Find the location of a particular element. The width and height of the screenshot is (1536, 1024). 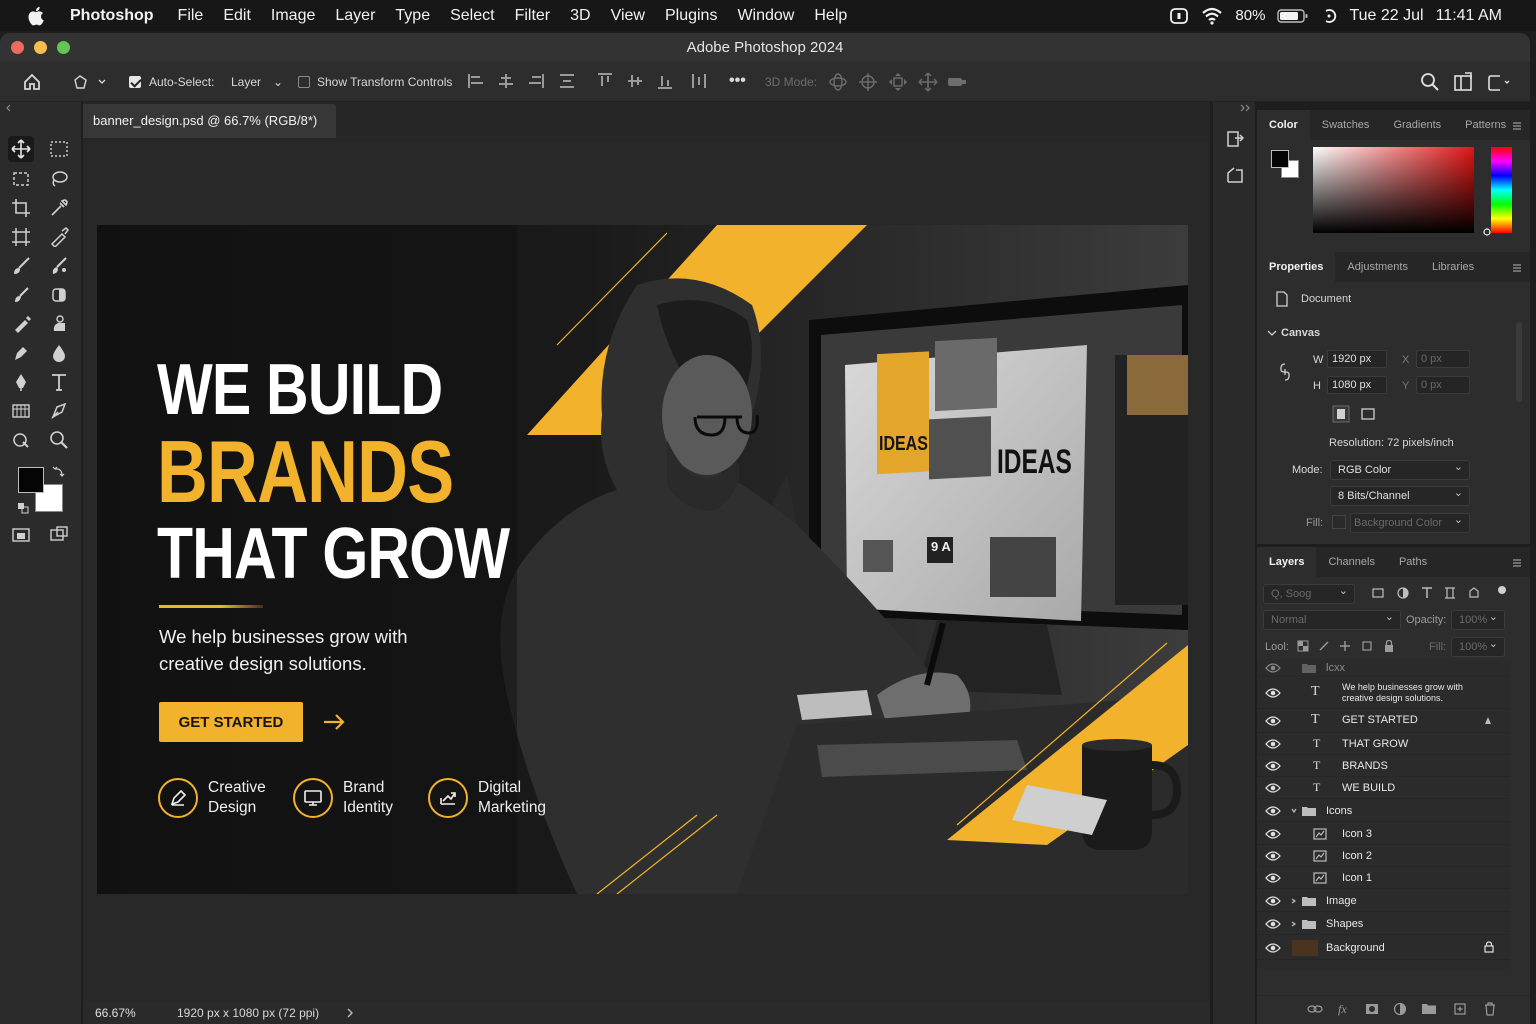

tab-gradients: Gradients is located at coordinates (1417, 125).